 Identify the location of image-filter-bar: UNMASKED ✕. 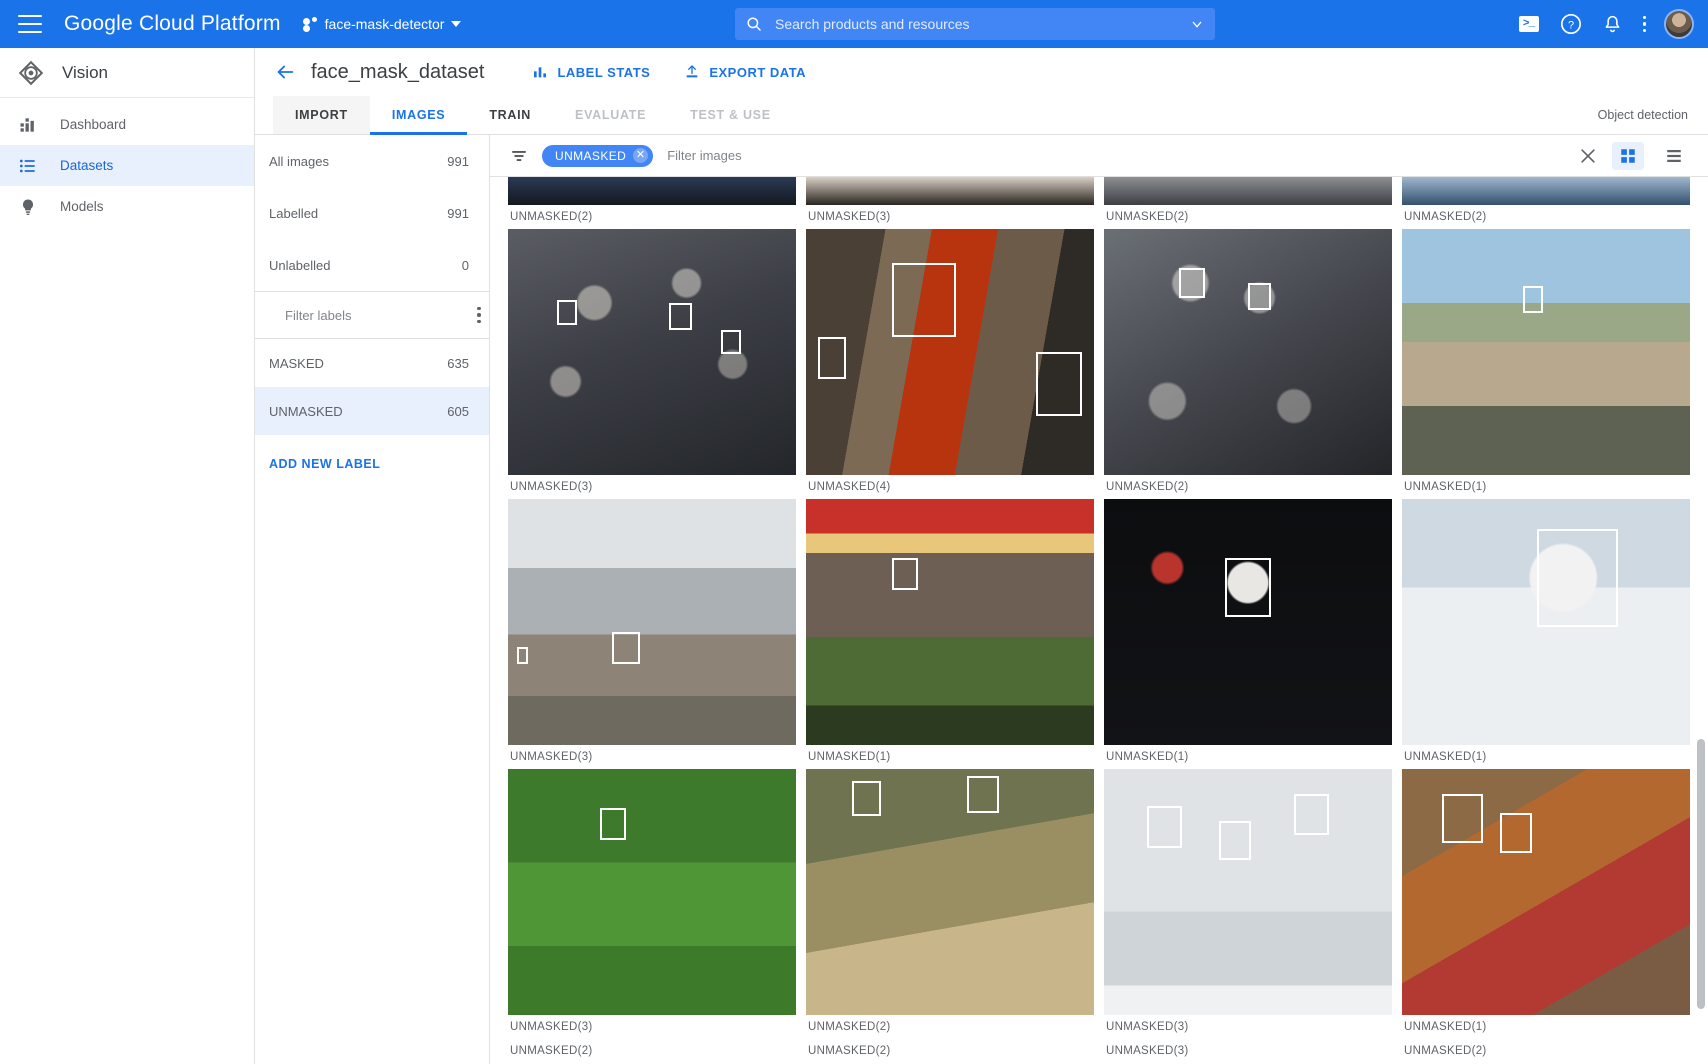
(1099, 156).